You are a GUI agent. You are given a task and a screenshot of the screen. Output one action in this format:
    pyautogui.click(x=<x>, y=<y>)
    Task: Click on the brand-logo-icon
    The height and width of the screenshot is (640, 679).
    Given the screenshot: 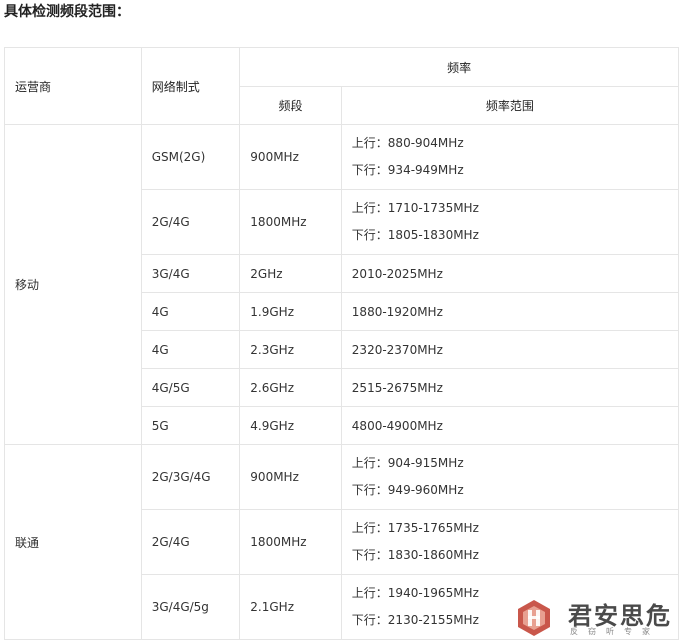 What is the action you would take?
    pyautogui.click(x=534, y=618)
    